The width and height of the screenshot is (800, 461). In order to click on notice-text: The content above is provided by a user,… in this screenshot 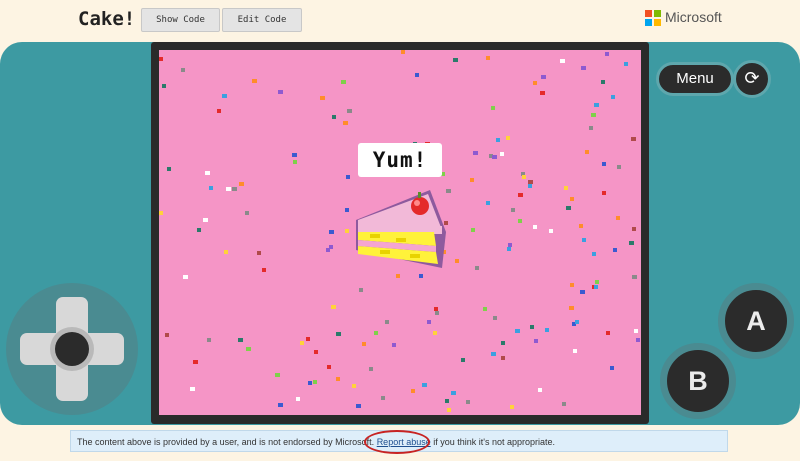, I will do `click(226, 442)`.